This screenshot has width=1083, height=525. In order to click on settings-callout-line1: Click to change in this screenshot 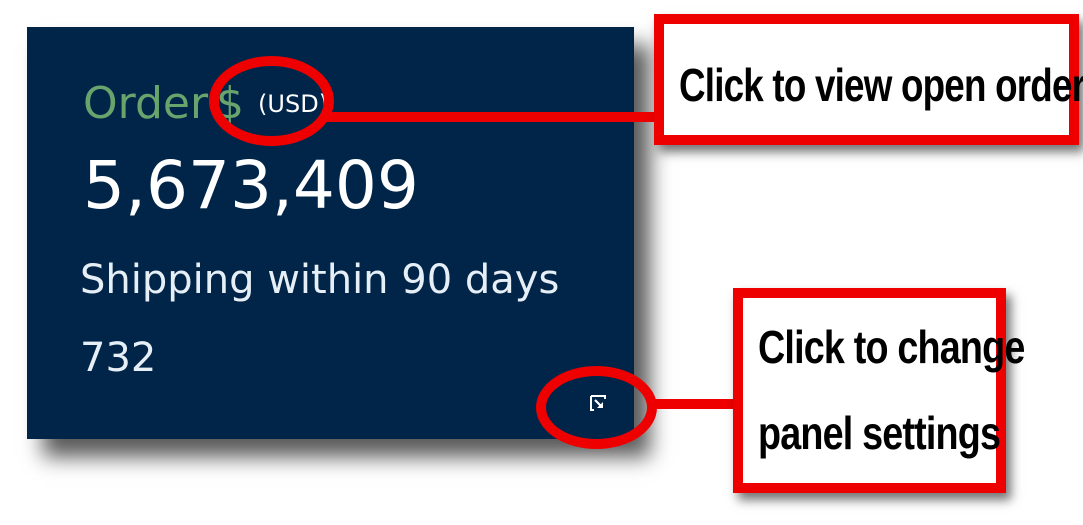, I will do `click(891, 347)`.